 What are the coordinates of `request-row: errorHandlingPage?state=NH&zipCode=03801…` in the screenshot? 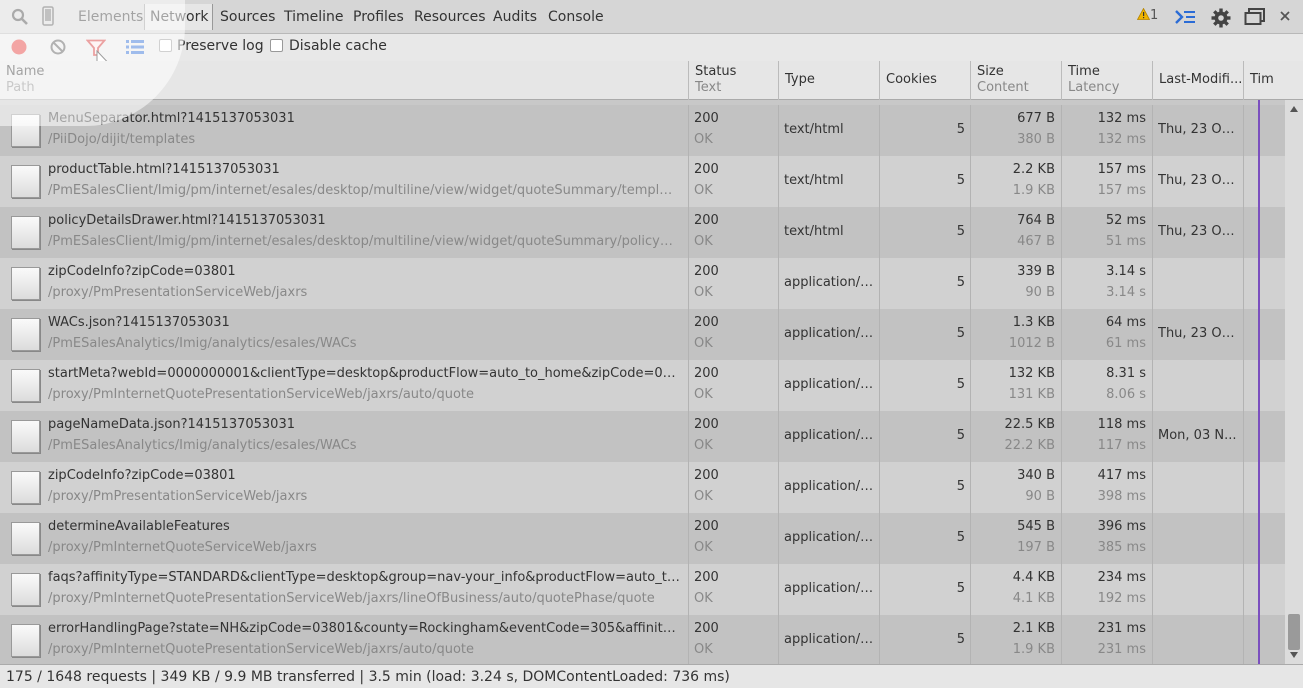 It's located at (642, 639).